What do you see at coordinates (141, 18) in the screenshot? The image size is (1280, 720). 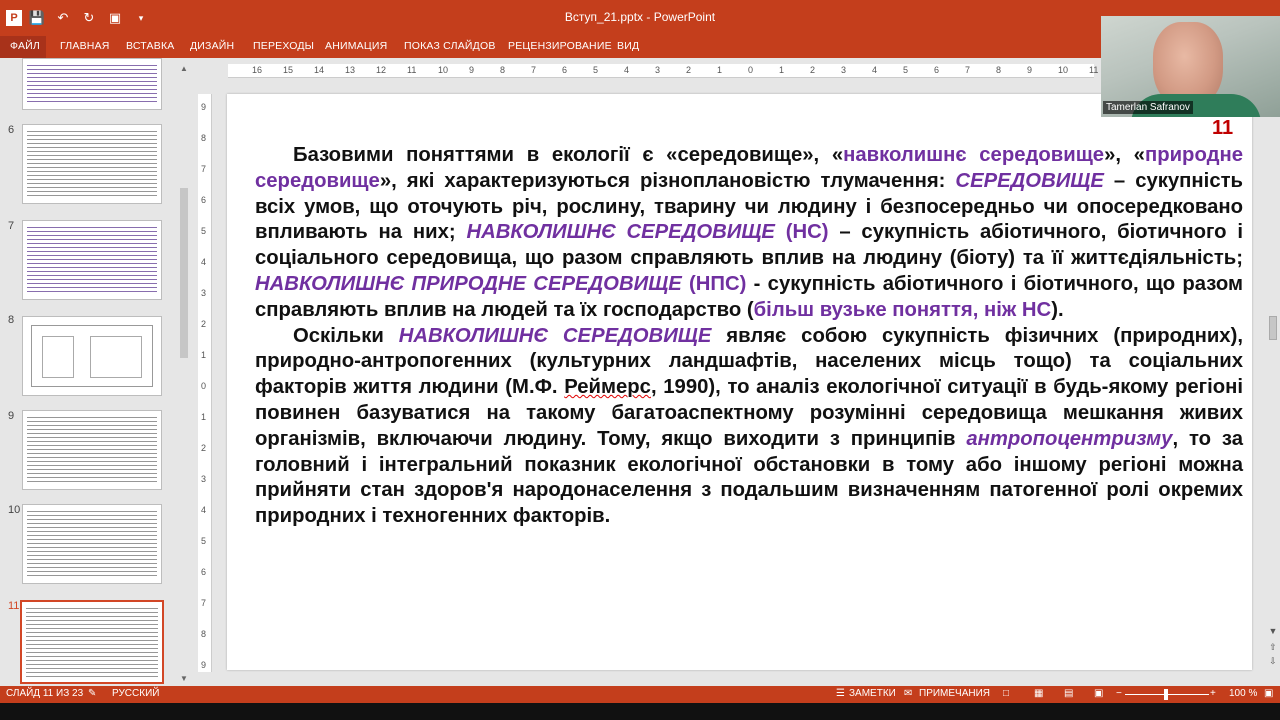 I see `customize-qat-icon: ▾` at bounding box center [141, 18].